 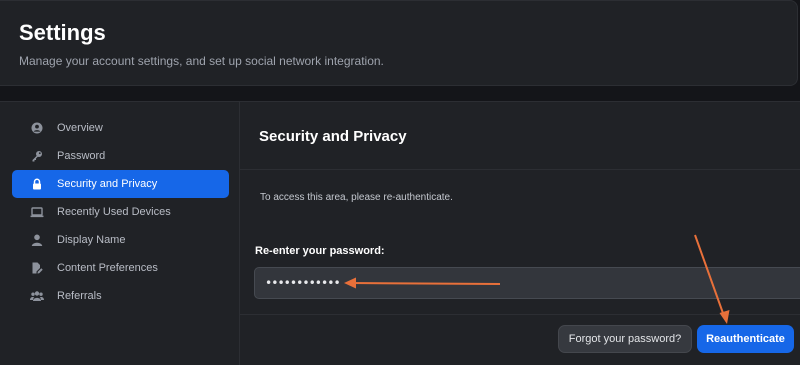 I want to click on forgot-password-button: Forgot your password?, so click(x=625, y=339).